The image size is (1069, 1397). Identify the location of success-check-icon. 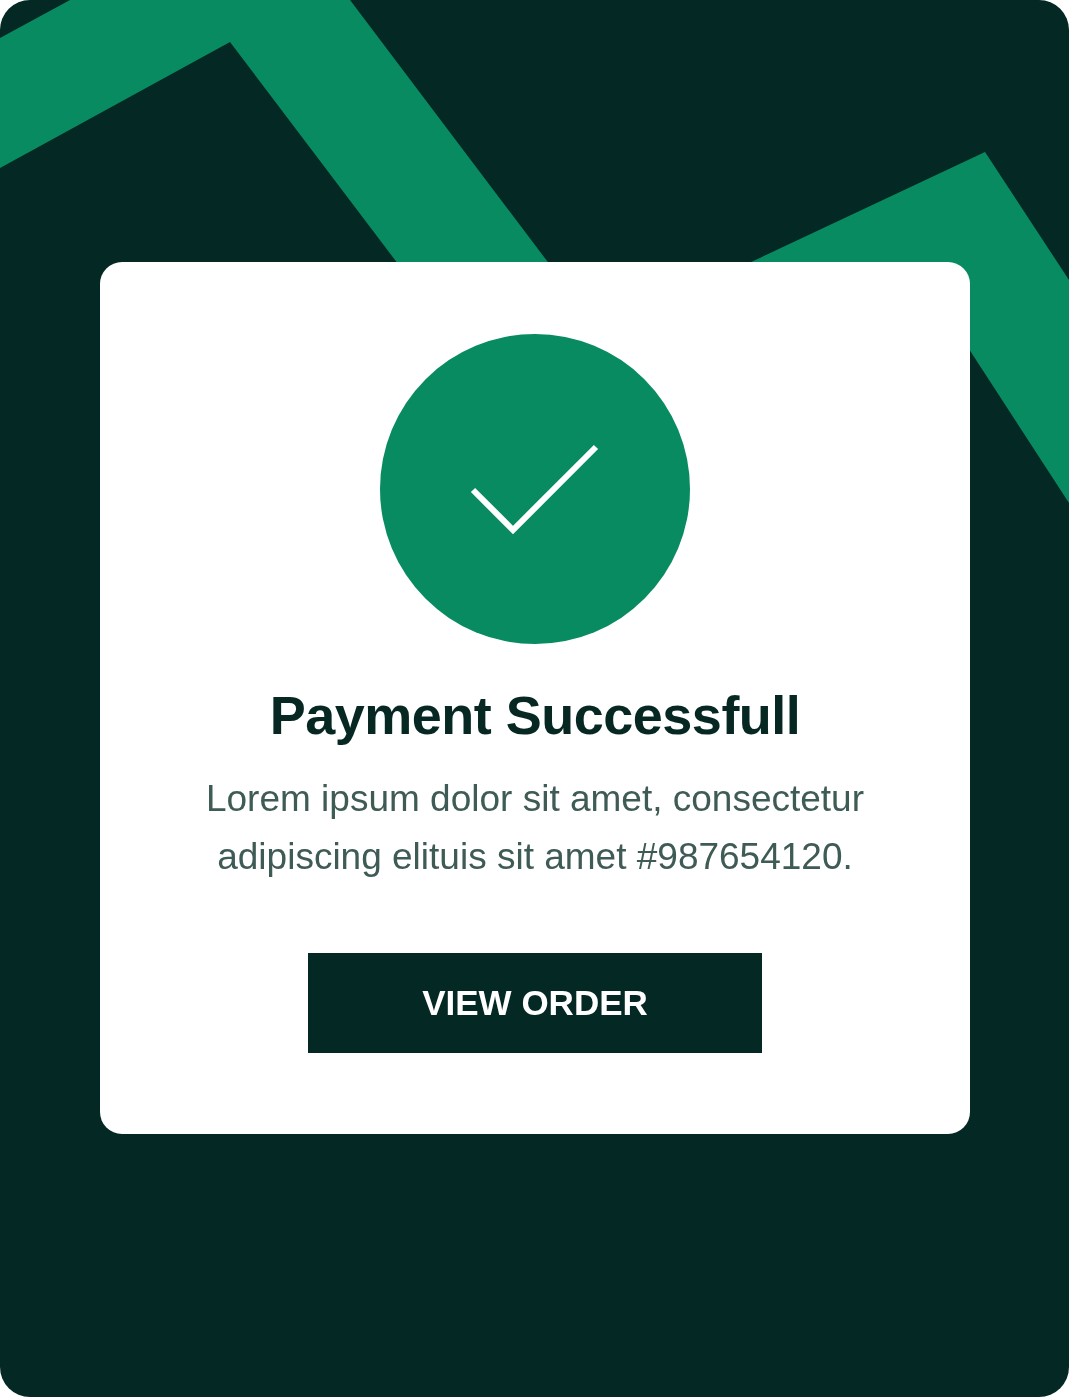
(535, 489).